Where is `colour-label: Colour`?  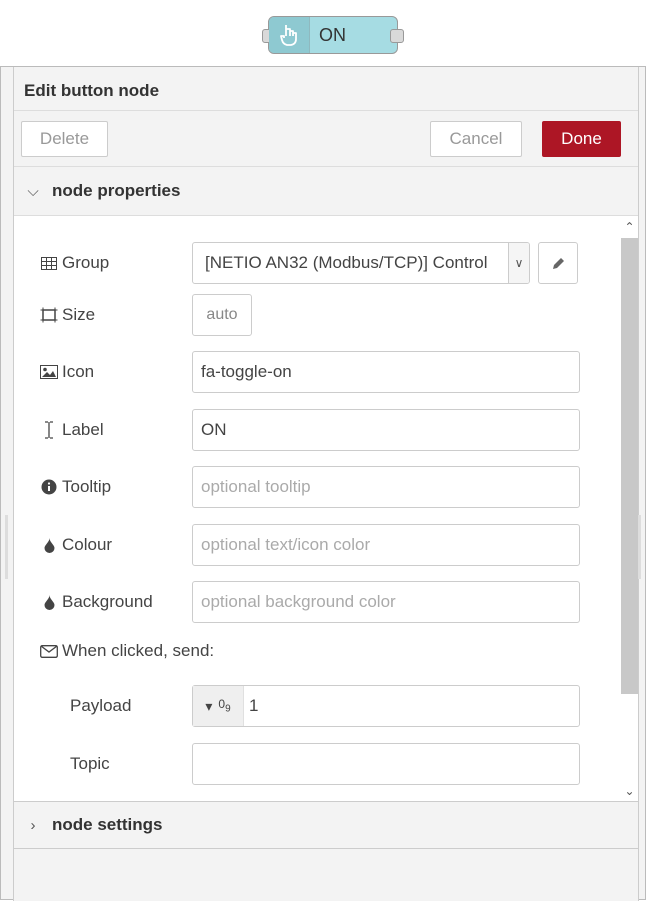 colour-label: Colour is located at coordinates (75, 545).